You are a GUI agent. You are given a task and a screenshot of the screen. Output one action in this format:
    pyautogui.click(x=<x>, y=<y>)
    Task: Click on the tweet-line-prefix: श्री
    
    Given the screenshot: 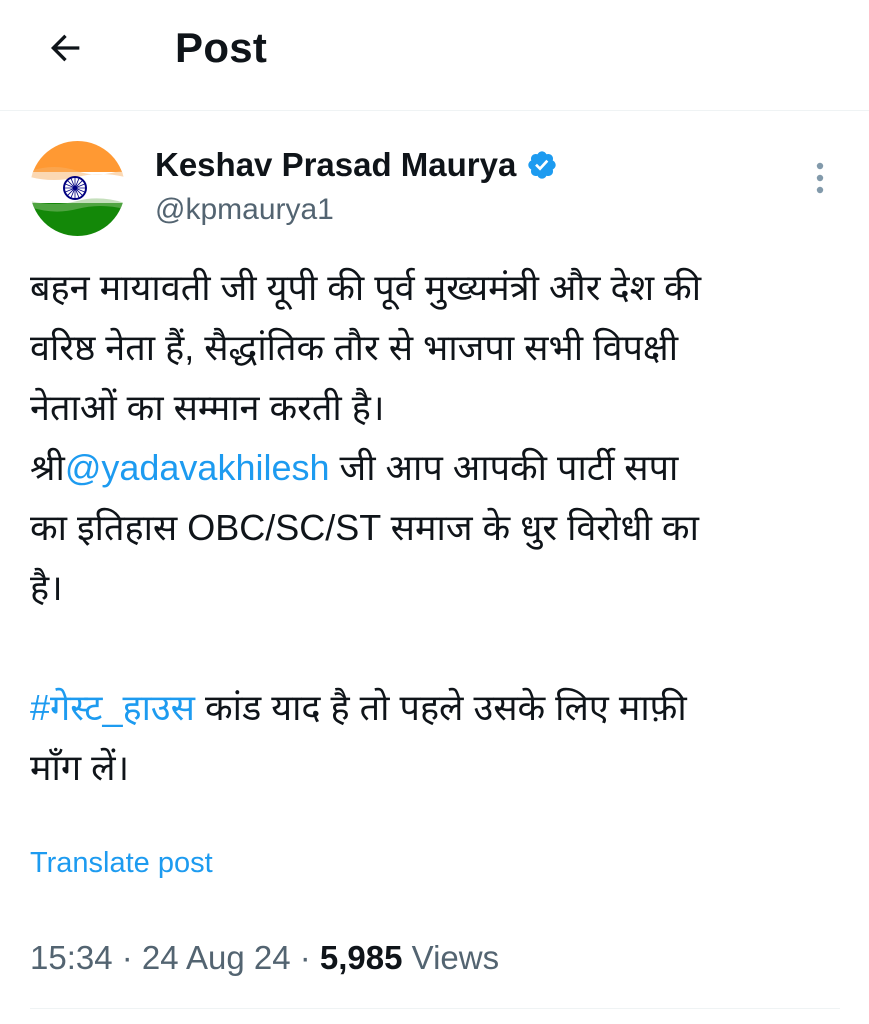 What is the action you would take?
    pyautogui.click(x=47, y=467)
    